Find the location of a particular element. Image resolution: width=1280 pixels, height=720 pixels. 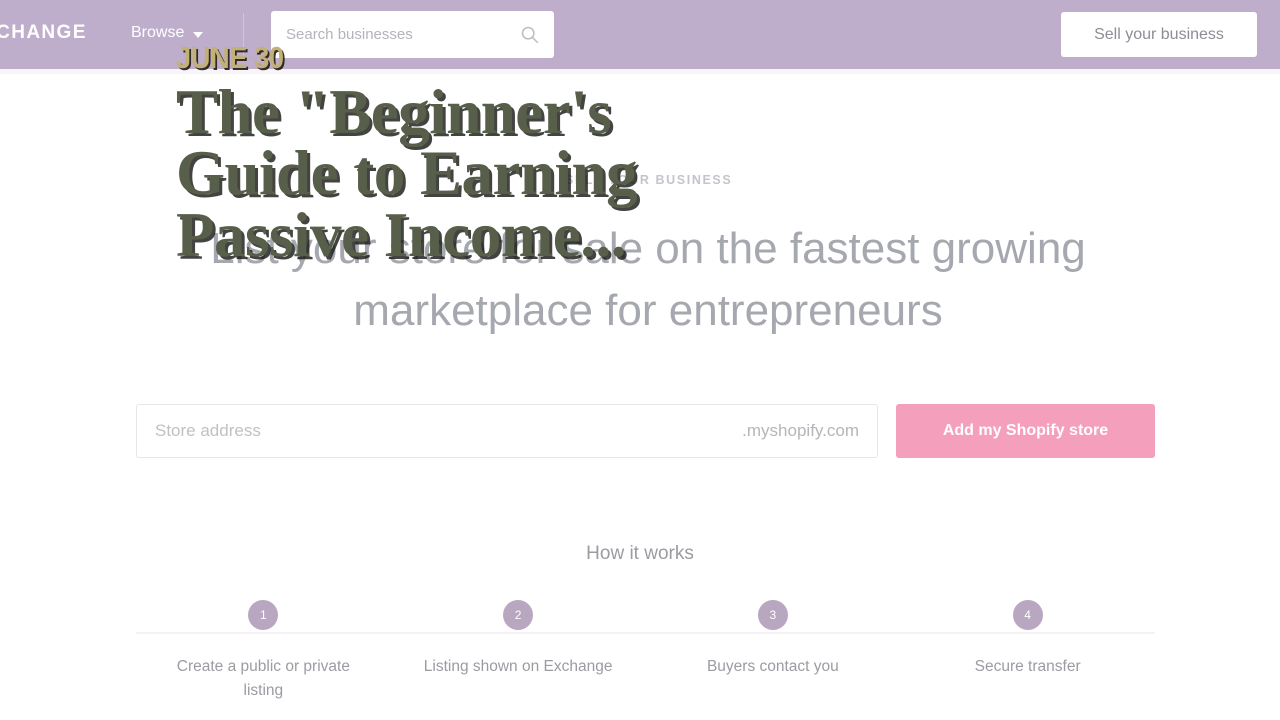

header-divider is located at coordinates (243, 34).